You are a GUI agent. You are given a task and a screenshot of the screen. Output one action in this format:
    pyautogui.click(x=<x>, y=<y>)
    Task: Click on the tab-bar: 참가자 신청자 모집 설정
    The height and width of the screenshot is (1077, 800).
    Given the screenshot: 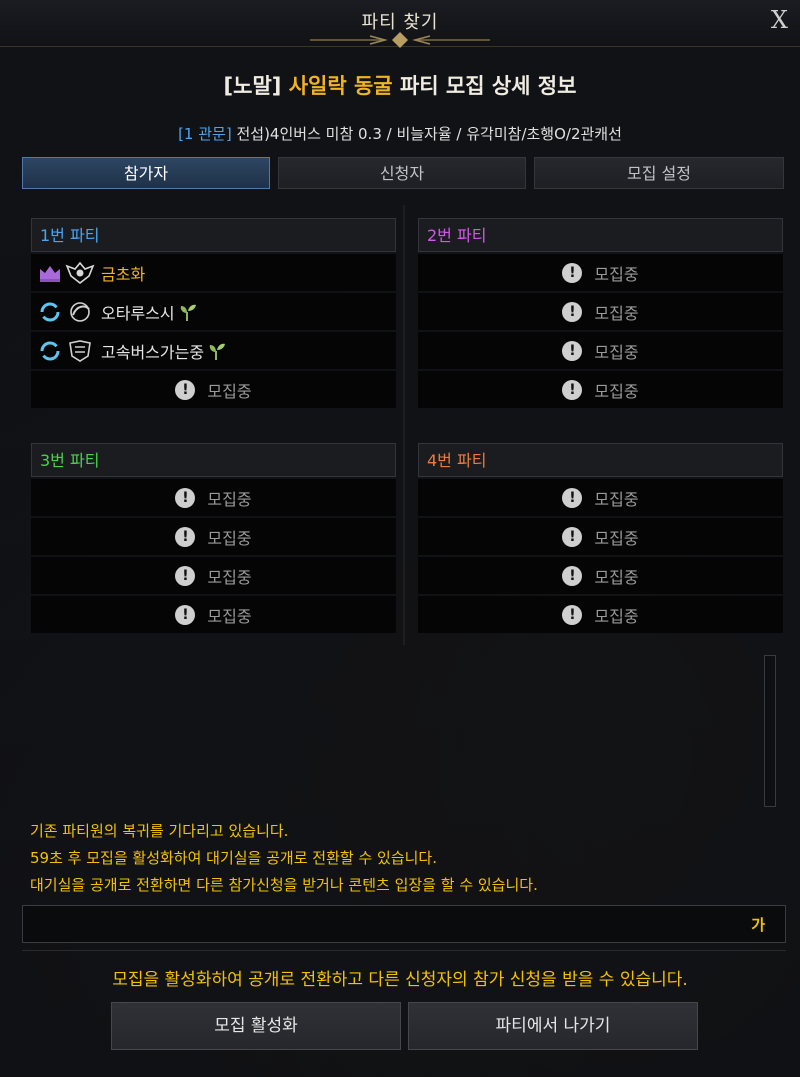 What is the action you would take?
    pyautogui.click(x=403, y=174)
    